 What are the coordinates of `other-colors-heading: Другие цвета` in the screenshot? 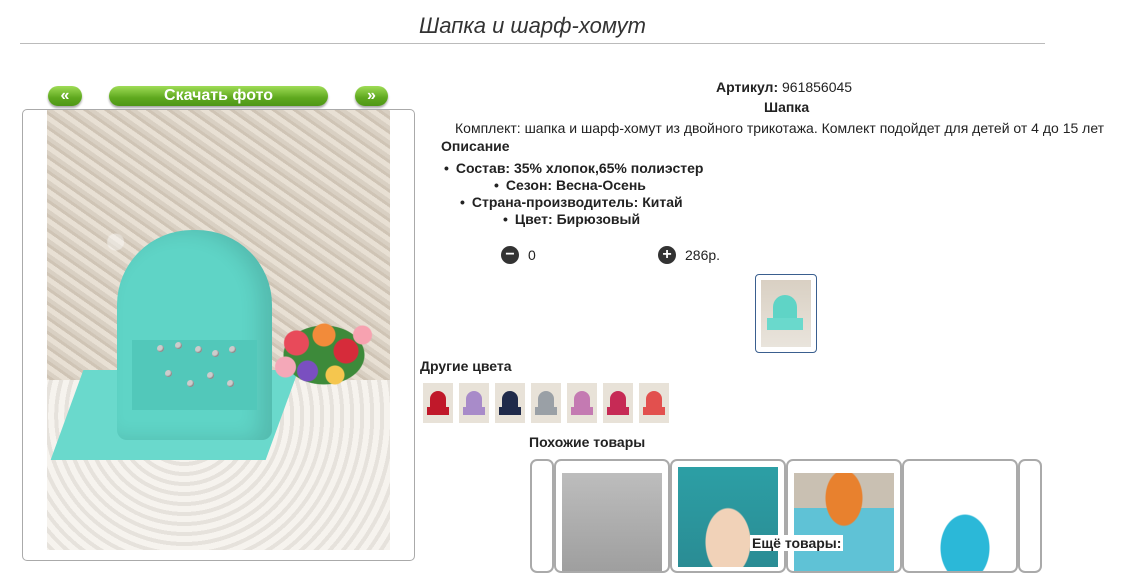 It's located at (466, 366).